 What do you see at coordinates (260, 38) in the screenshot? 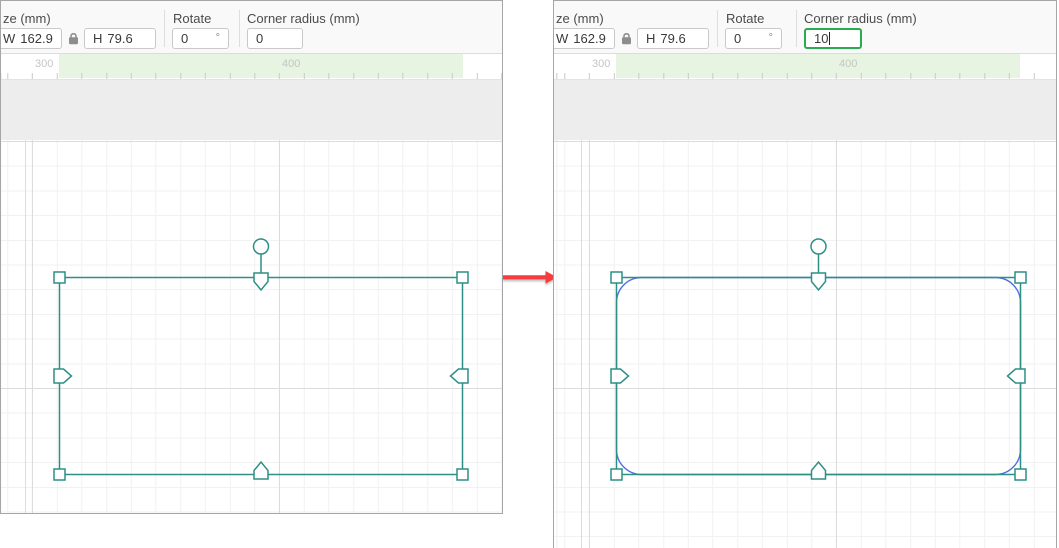
I see `corner-radius-value: 0` at bounding box center [260, 38].